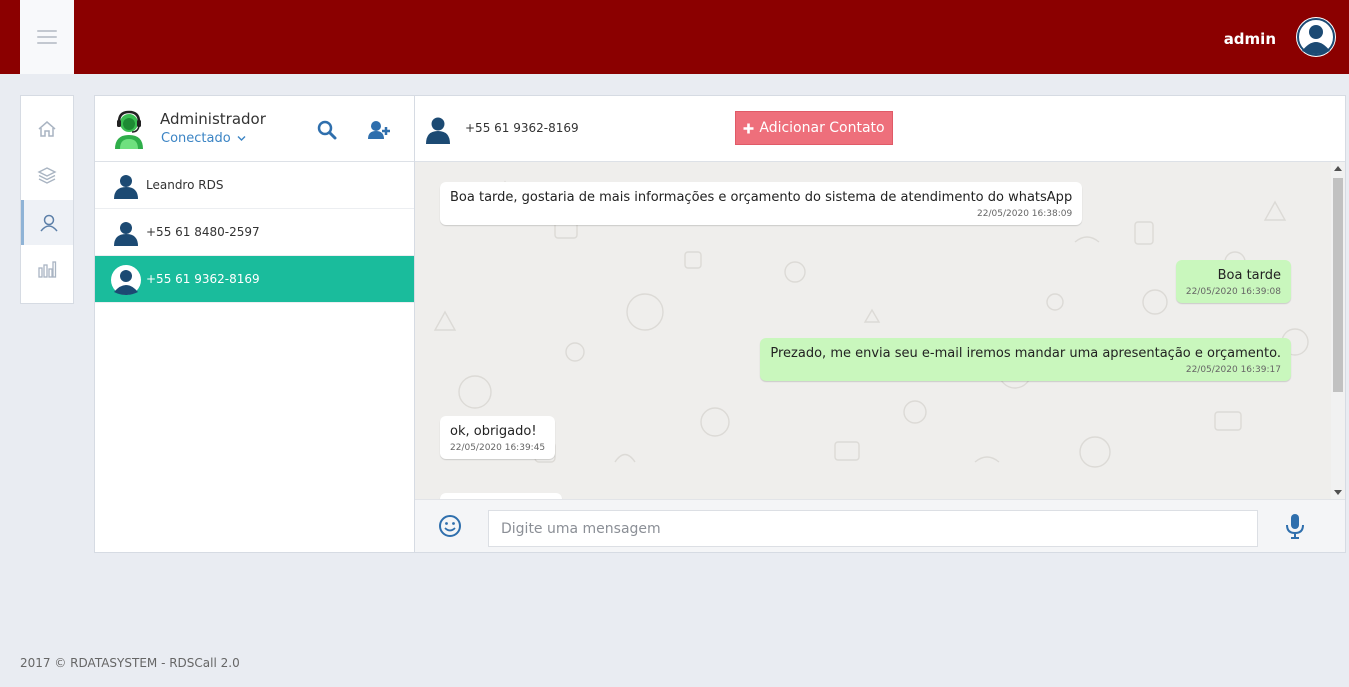 Image resolution: width=1349 pixels, height=687 pixels. I want to click on emoji-button, so click(450, 526).